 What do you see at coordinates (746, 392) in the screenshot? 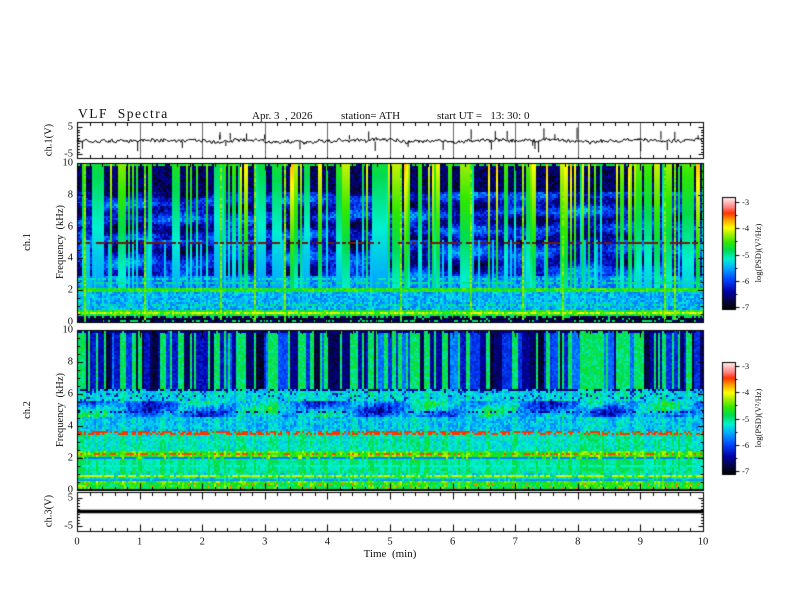
I see `colorbar2-tick-label: -4` at bounding box center [746, 392].